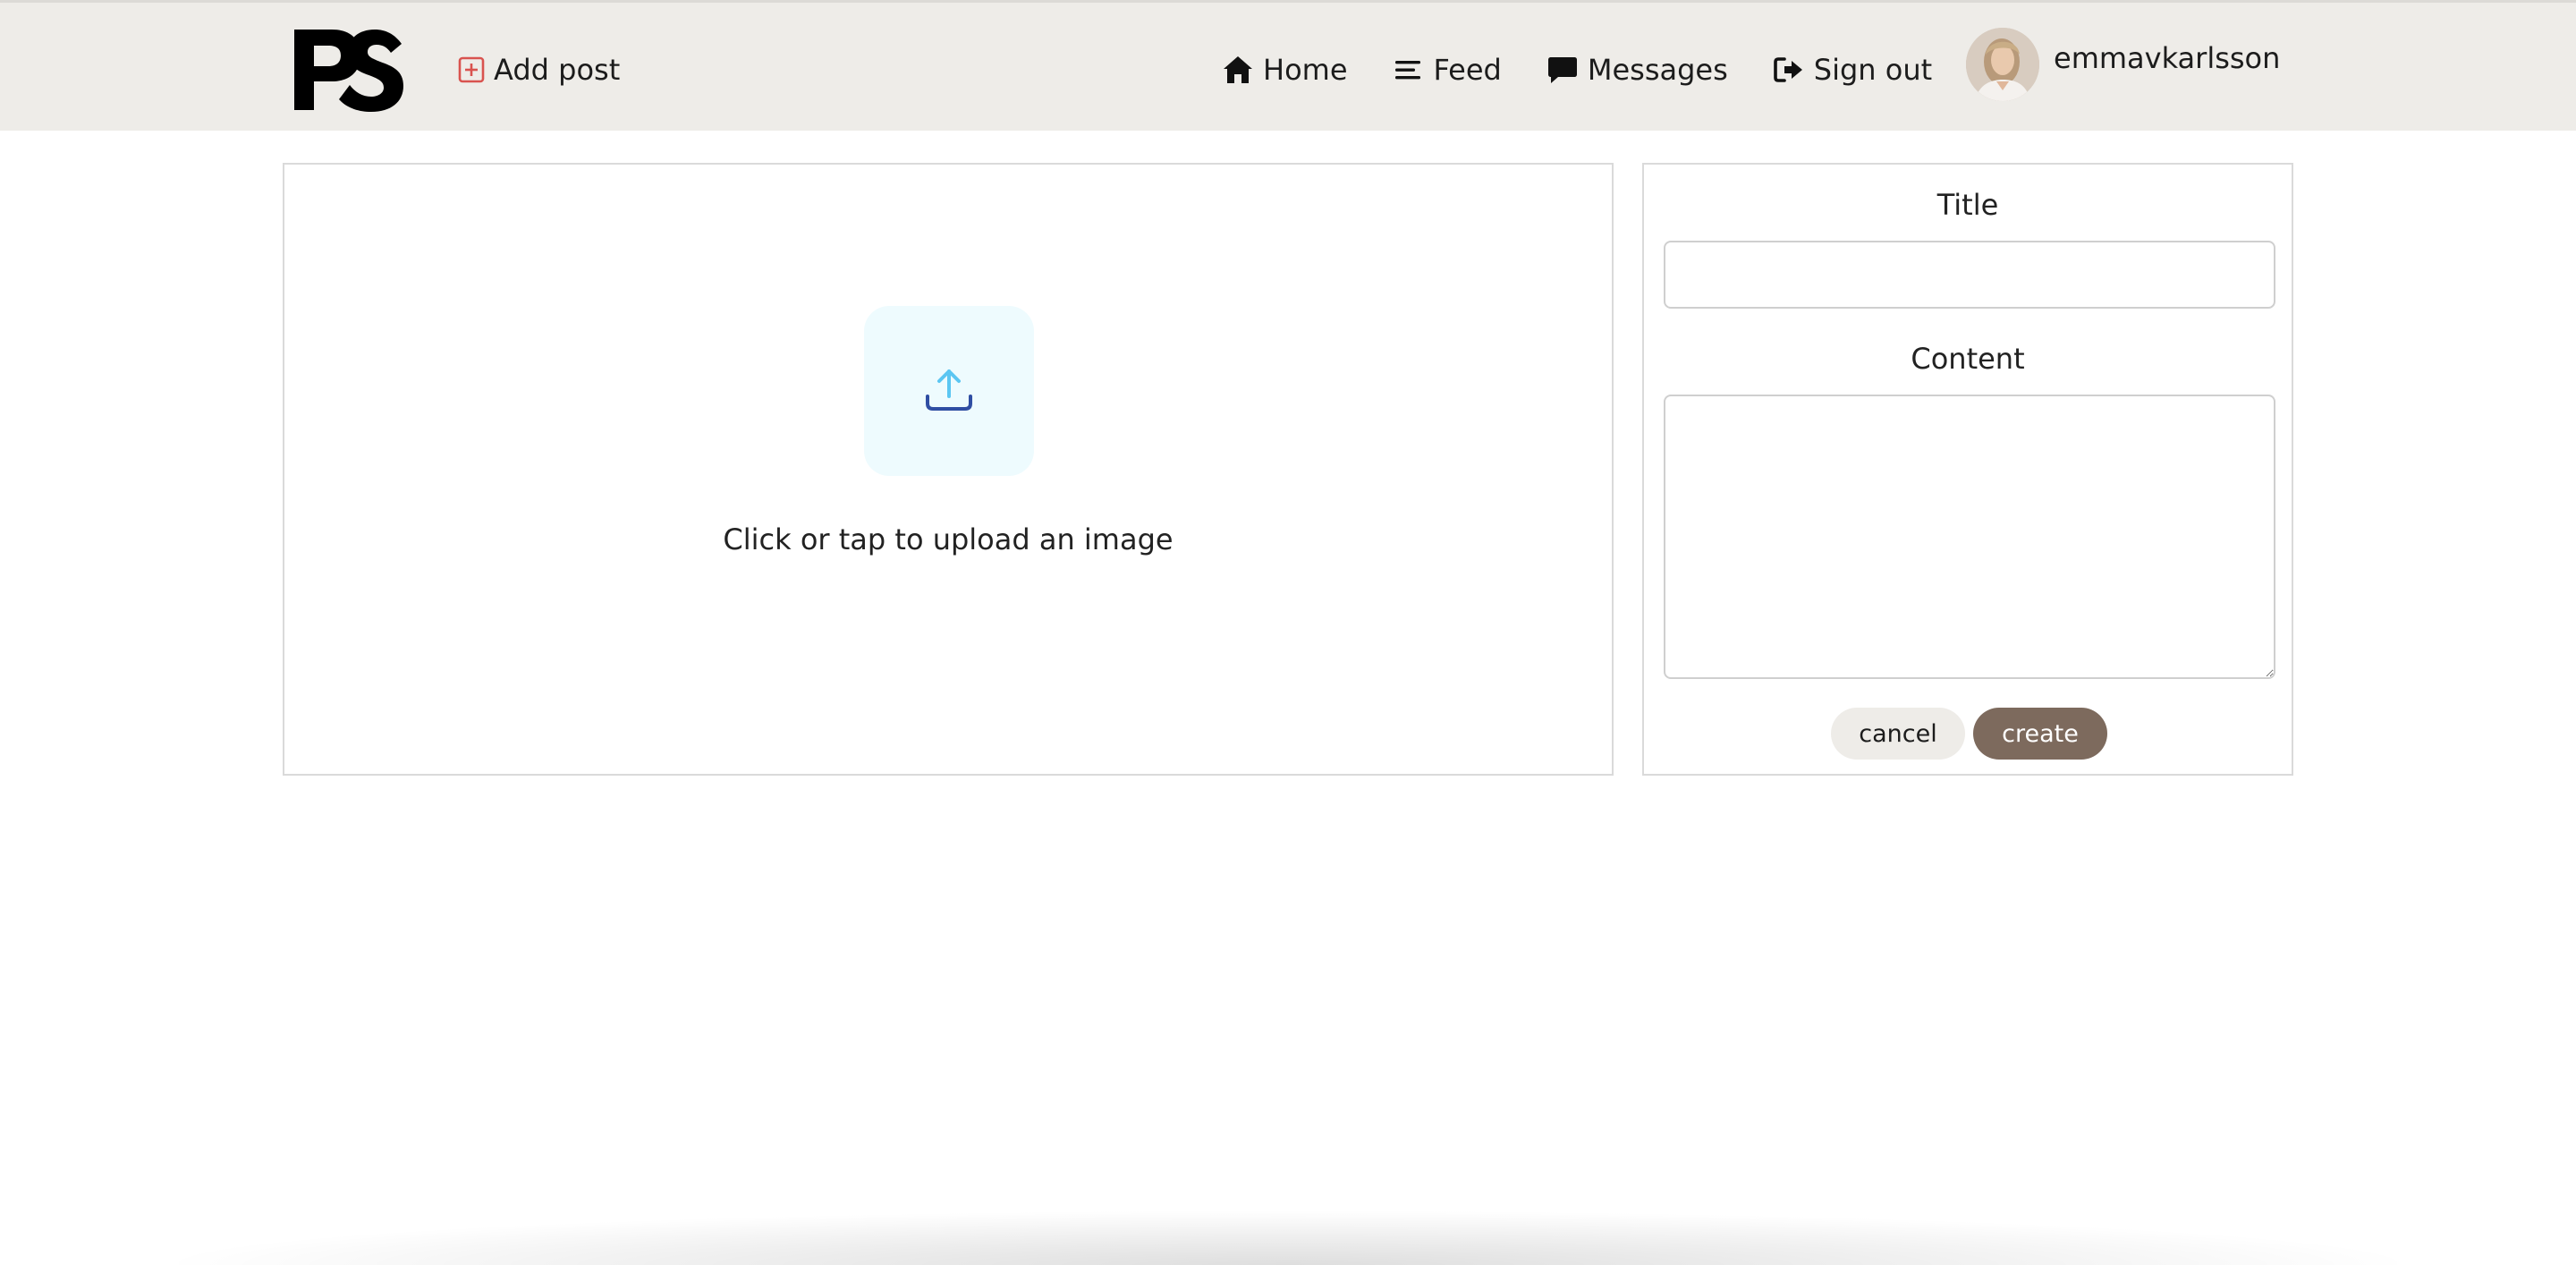 This screenshot has width=2576, height=1265. I want to click on nav-home-label: Home, so click(1305, 70).